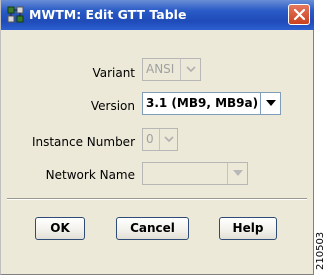  I want to click on version-label: Version, so click(112, 106).